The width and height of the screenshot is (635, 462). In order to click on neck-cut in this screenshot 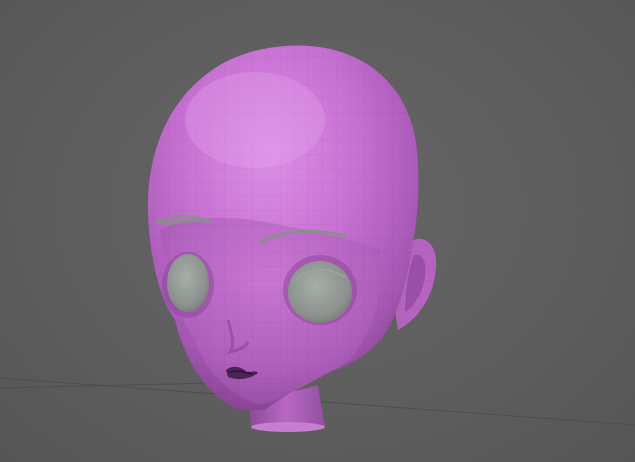, I will do `click(288, 427)`.